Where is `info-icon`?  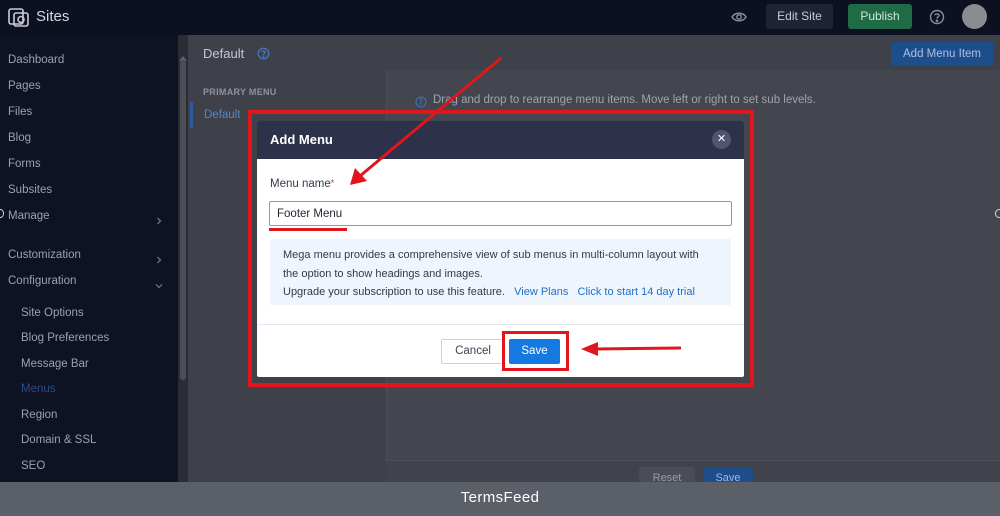 info-icon is located at coordinates (421, 101).